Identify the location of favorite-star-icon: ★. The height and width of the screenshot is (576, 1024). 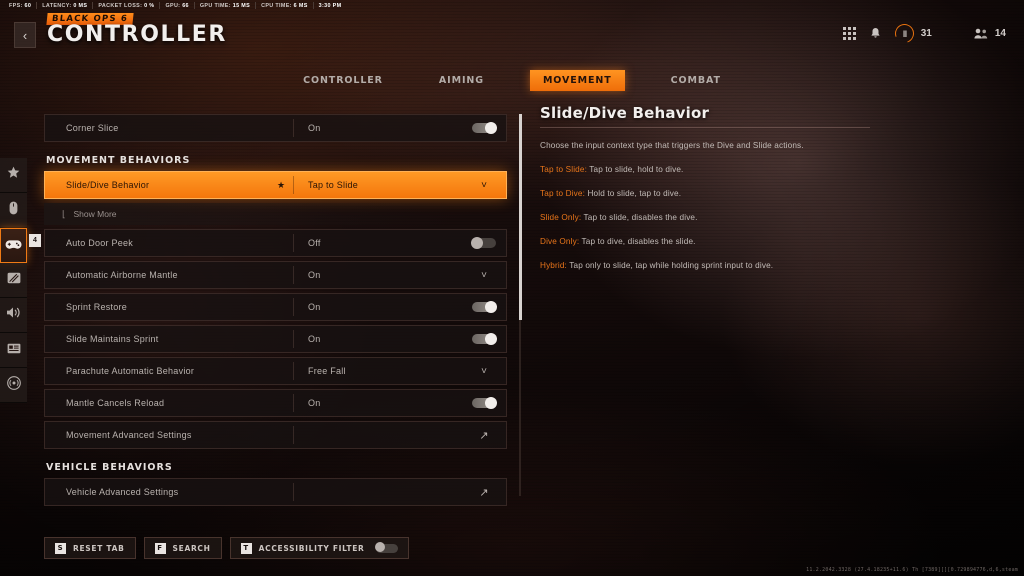
(281, 185).